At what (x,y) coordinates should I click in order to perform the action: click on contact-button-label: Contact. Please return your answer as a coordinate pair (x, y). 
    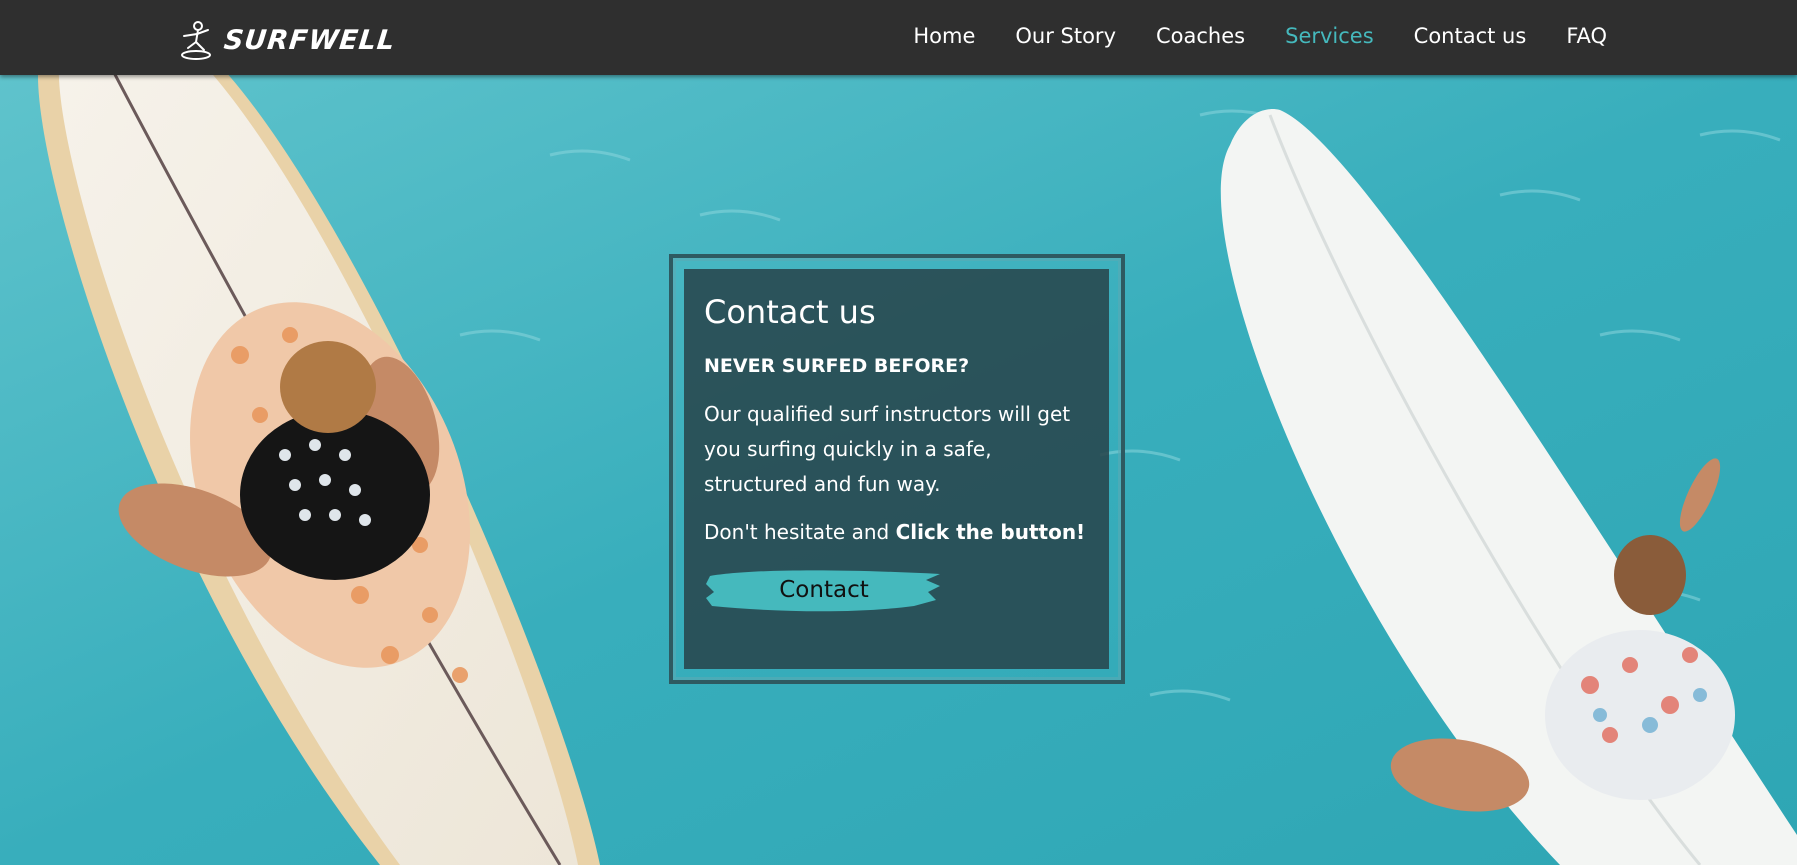
    Looking at the image, I should click on (824, 590).